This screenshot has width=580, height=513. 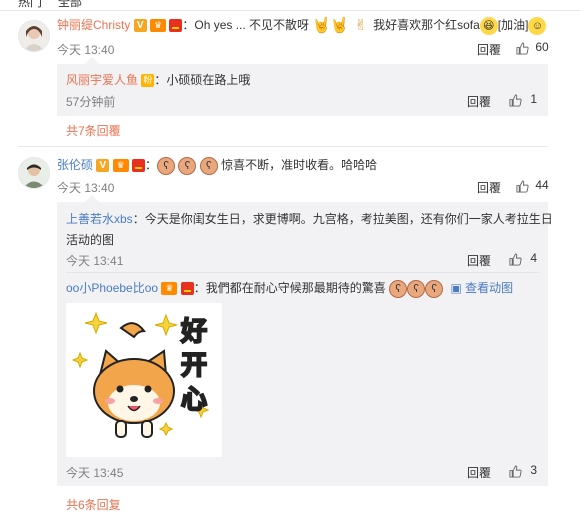 I want to click on reply-username: oo小Phoebe比oo, so click(x=112, y=288).